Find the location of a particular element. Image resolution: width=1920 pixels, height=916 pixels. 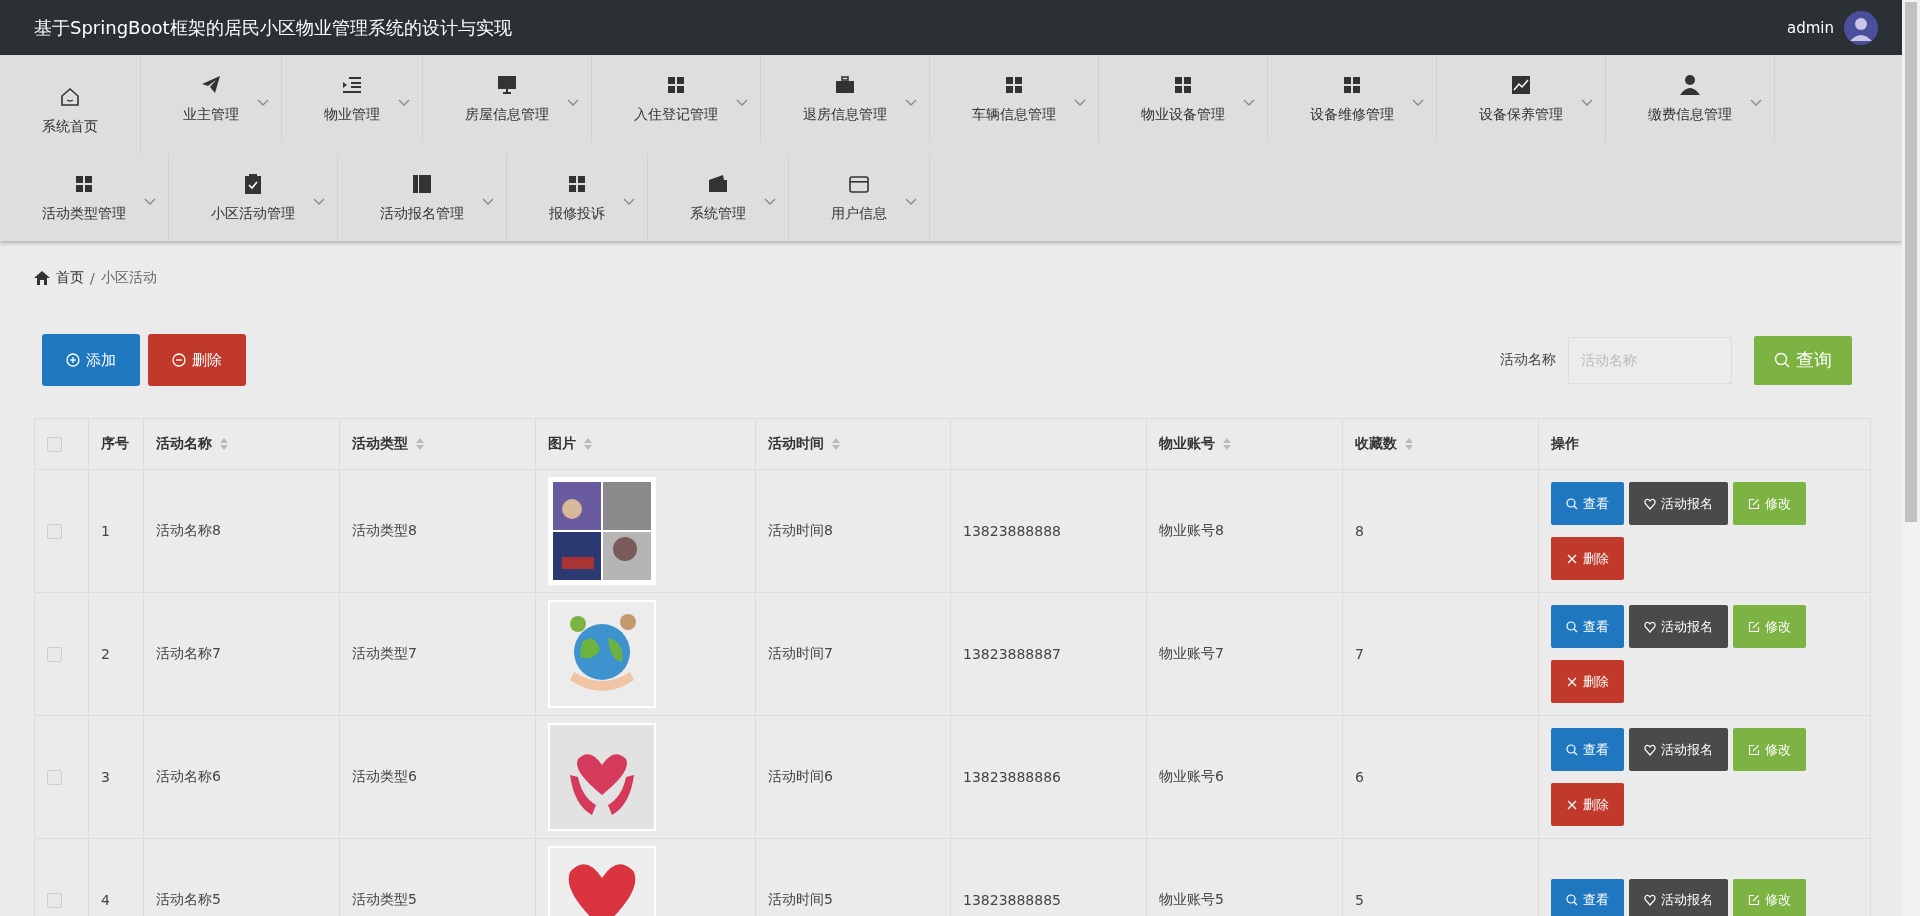

nav-item: 设备维修管理 is located at coordinates (1352, 98).